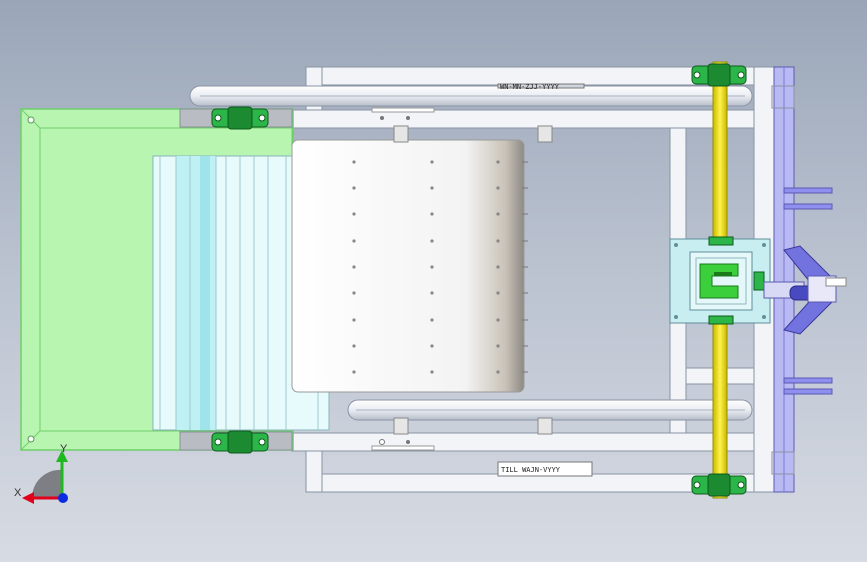 Image resolution: width=867 pixels, height=562 pixels. Describe the element at coordinates (471, 95) in the screenshot. I see `top-belt: WN-MN-ZJJ-YYYY` at that location.